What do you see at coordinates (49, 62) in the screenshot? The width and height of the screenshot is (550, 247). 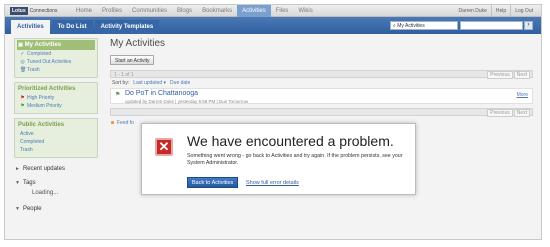 I see `sidebar-item-label: Tuned Out Activities` at bounding box center [49, 62].